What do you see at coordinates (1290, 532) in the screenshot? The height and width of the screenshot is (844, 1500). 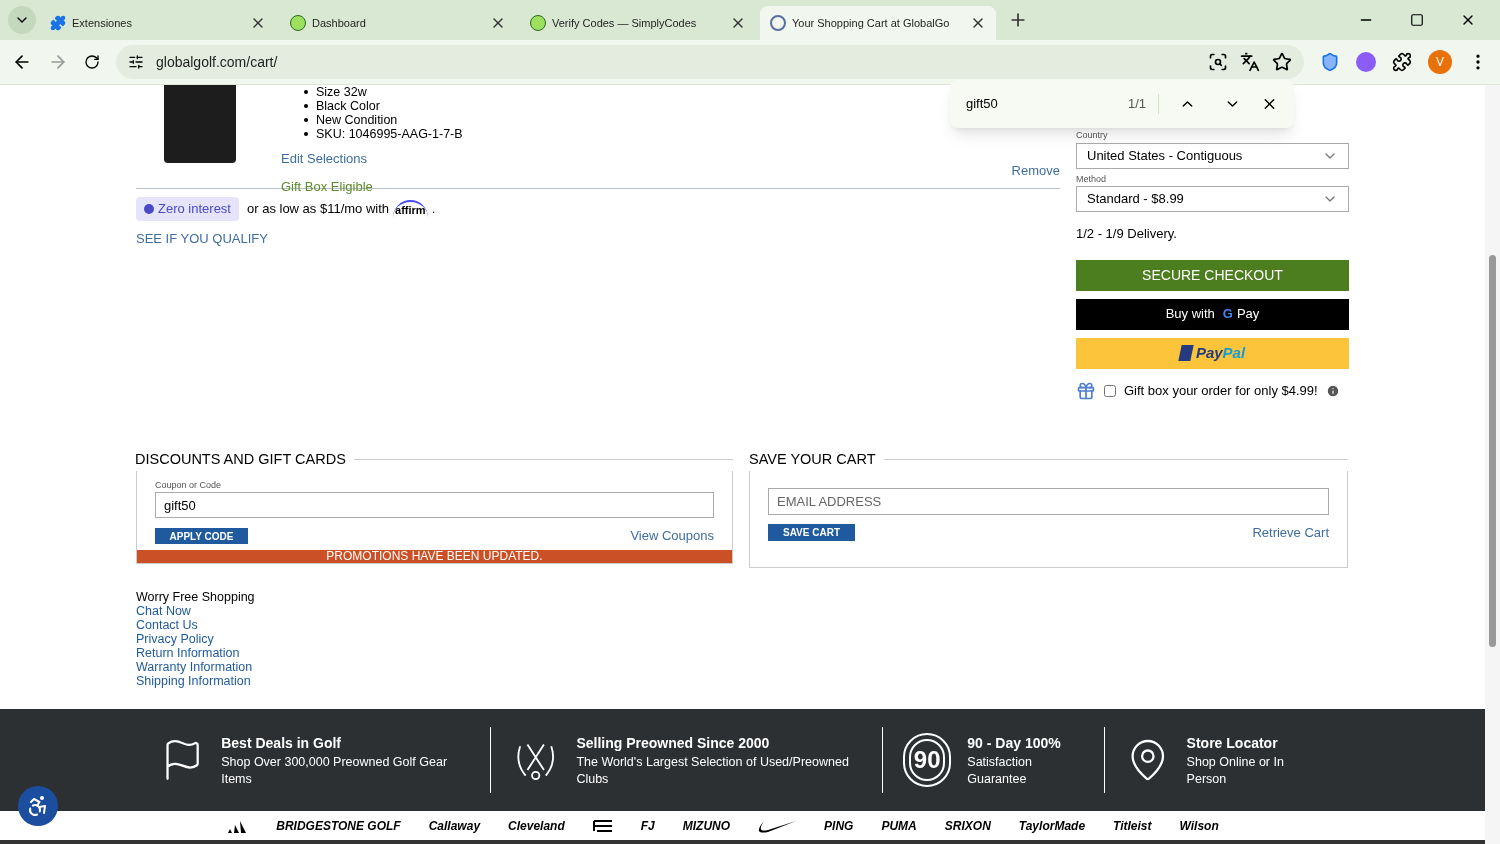 I see `retrieve-cart-link: Retrieve Cart` at bounding box center [1290, 532].